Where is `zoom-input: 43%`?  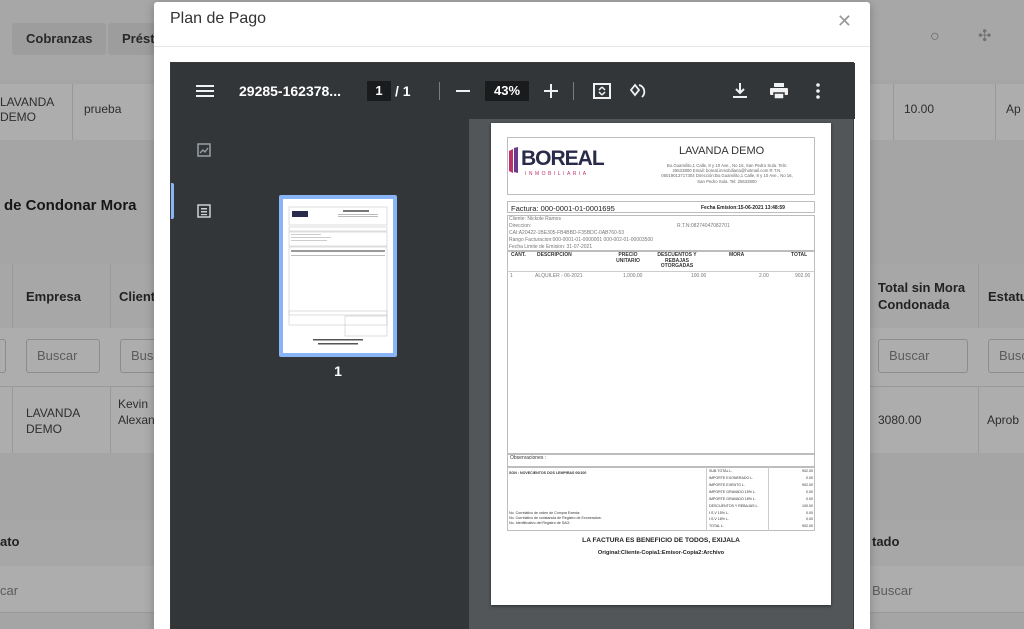
zoom-input: 43% is located at coordinates (507, 91).